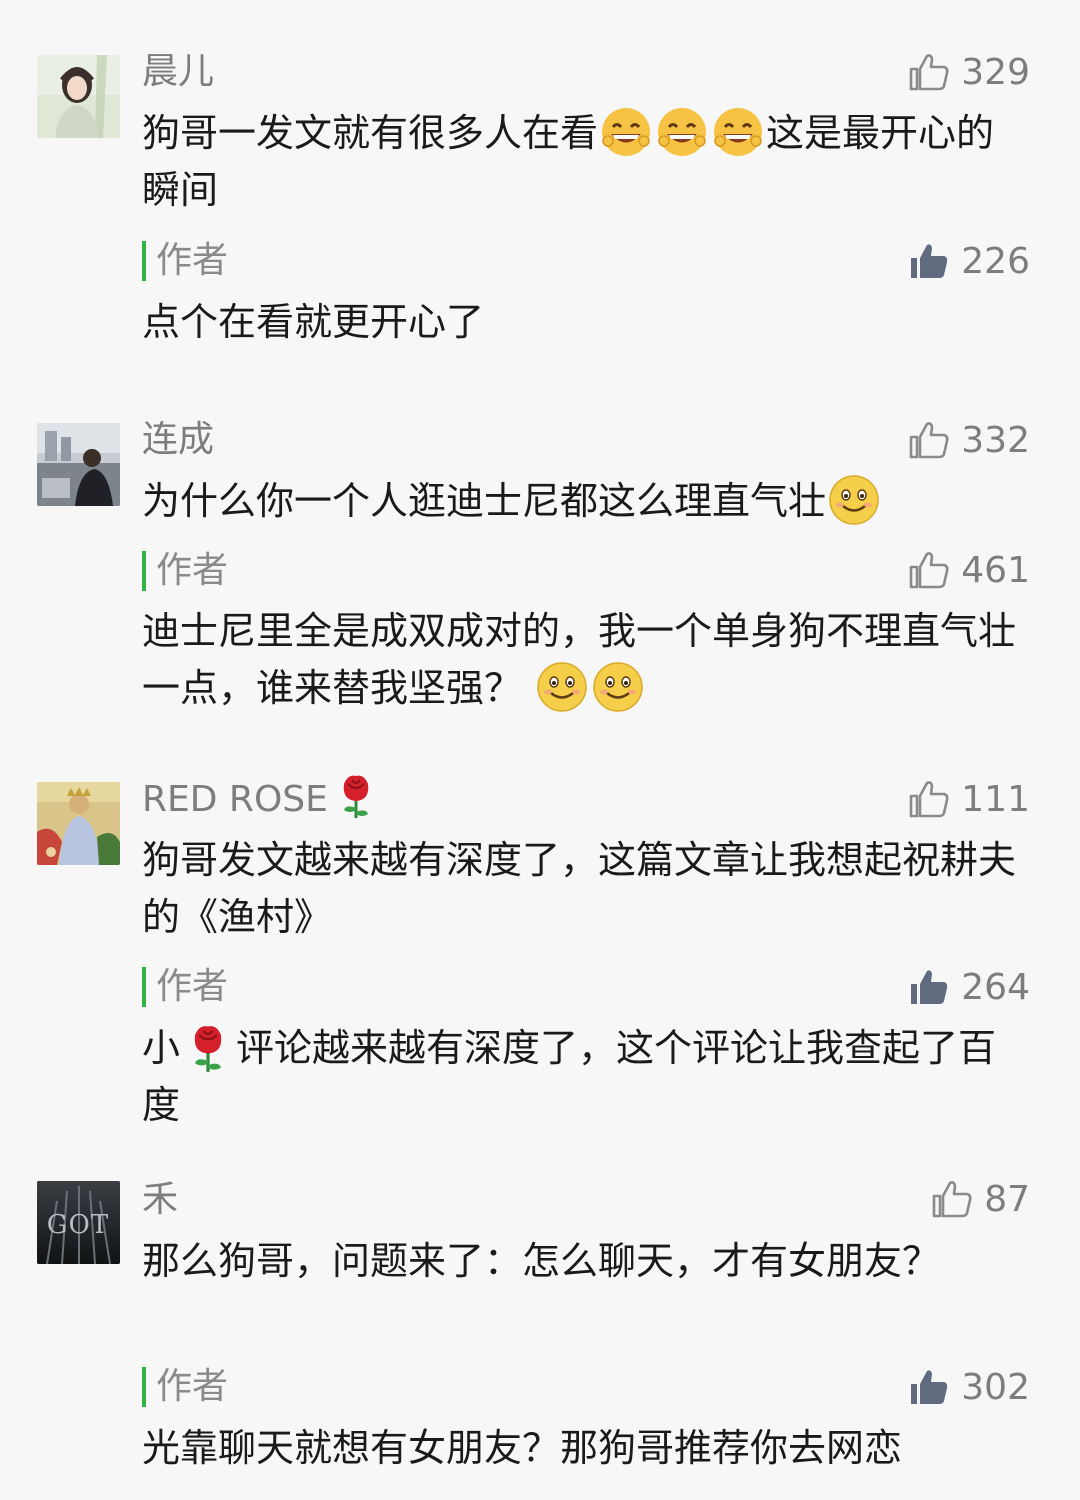  I want to click on author-reply-text: 光靠聊天就想有女朋友？那狗哥推荐你去网恋, so click(522, 1448).